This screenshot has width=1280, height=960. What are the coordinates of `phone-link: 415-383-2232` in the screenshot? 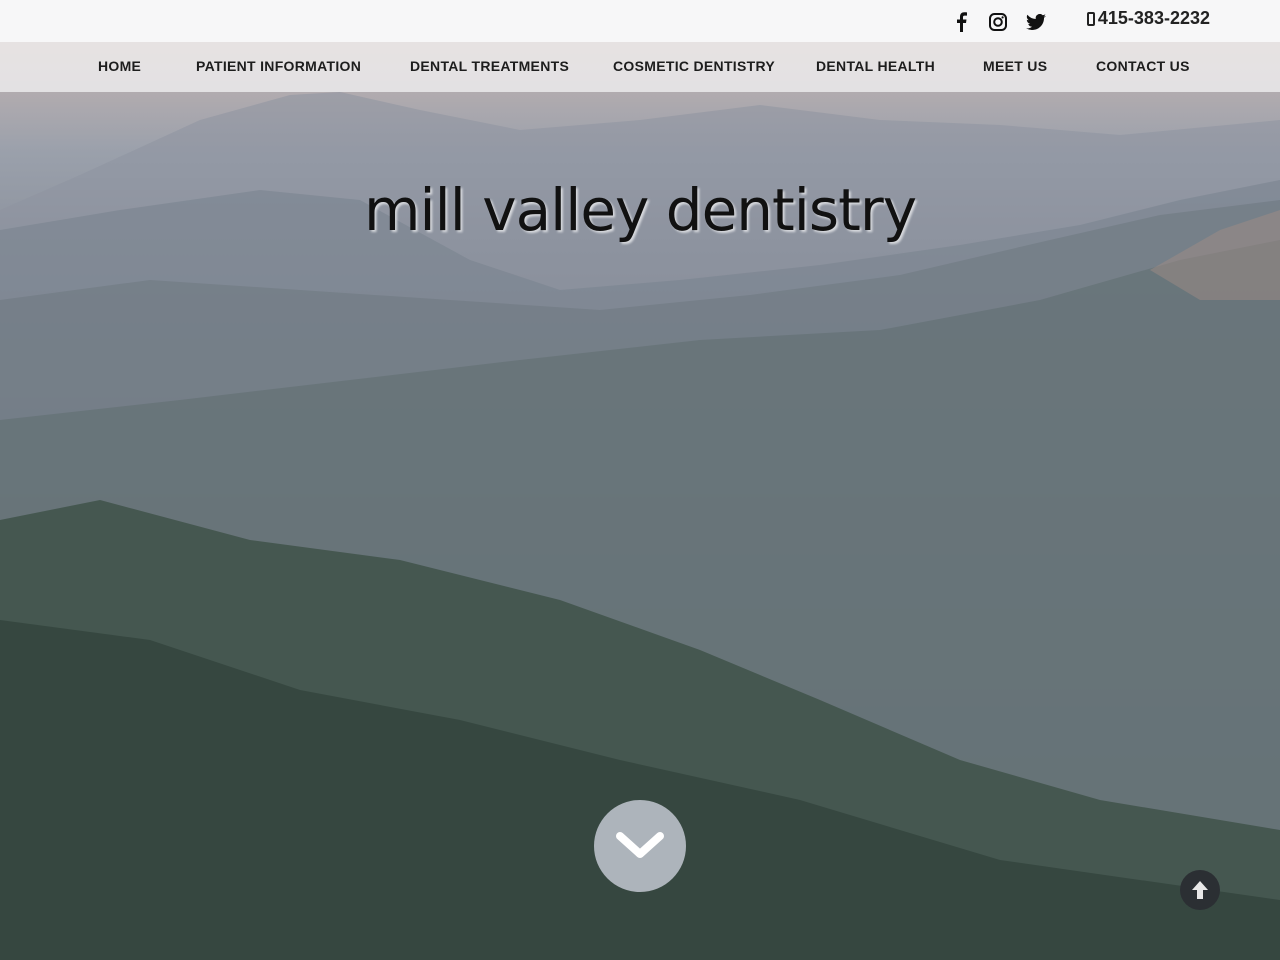 It's located at (1148, 18).